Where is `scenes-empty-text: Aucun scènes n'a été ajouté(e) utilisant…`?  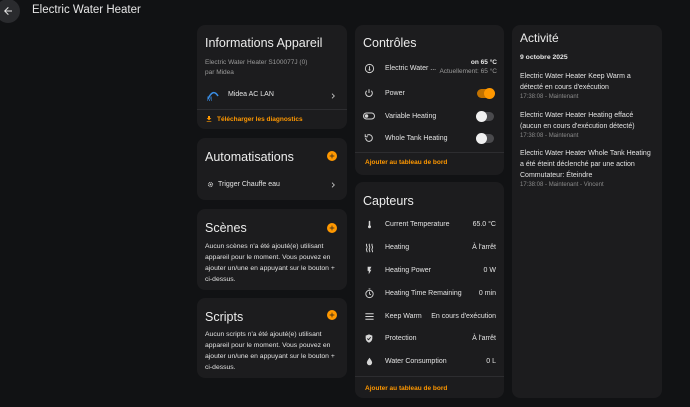 scenes-empty-text: Aucun scènes n'a été ajouté(e) utilisant… is located at coordinates (270, 263).